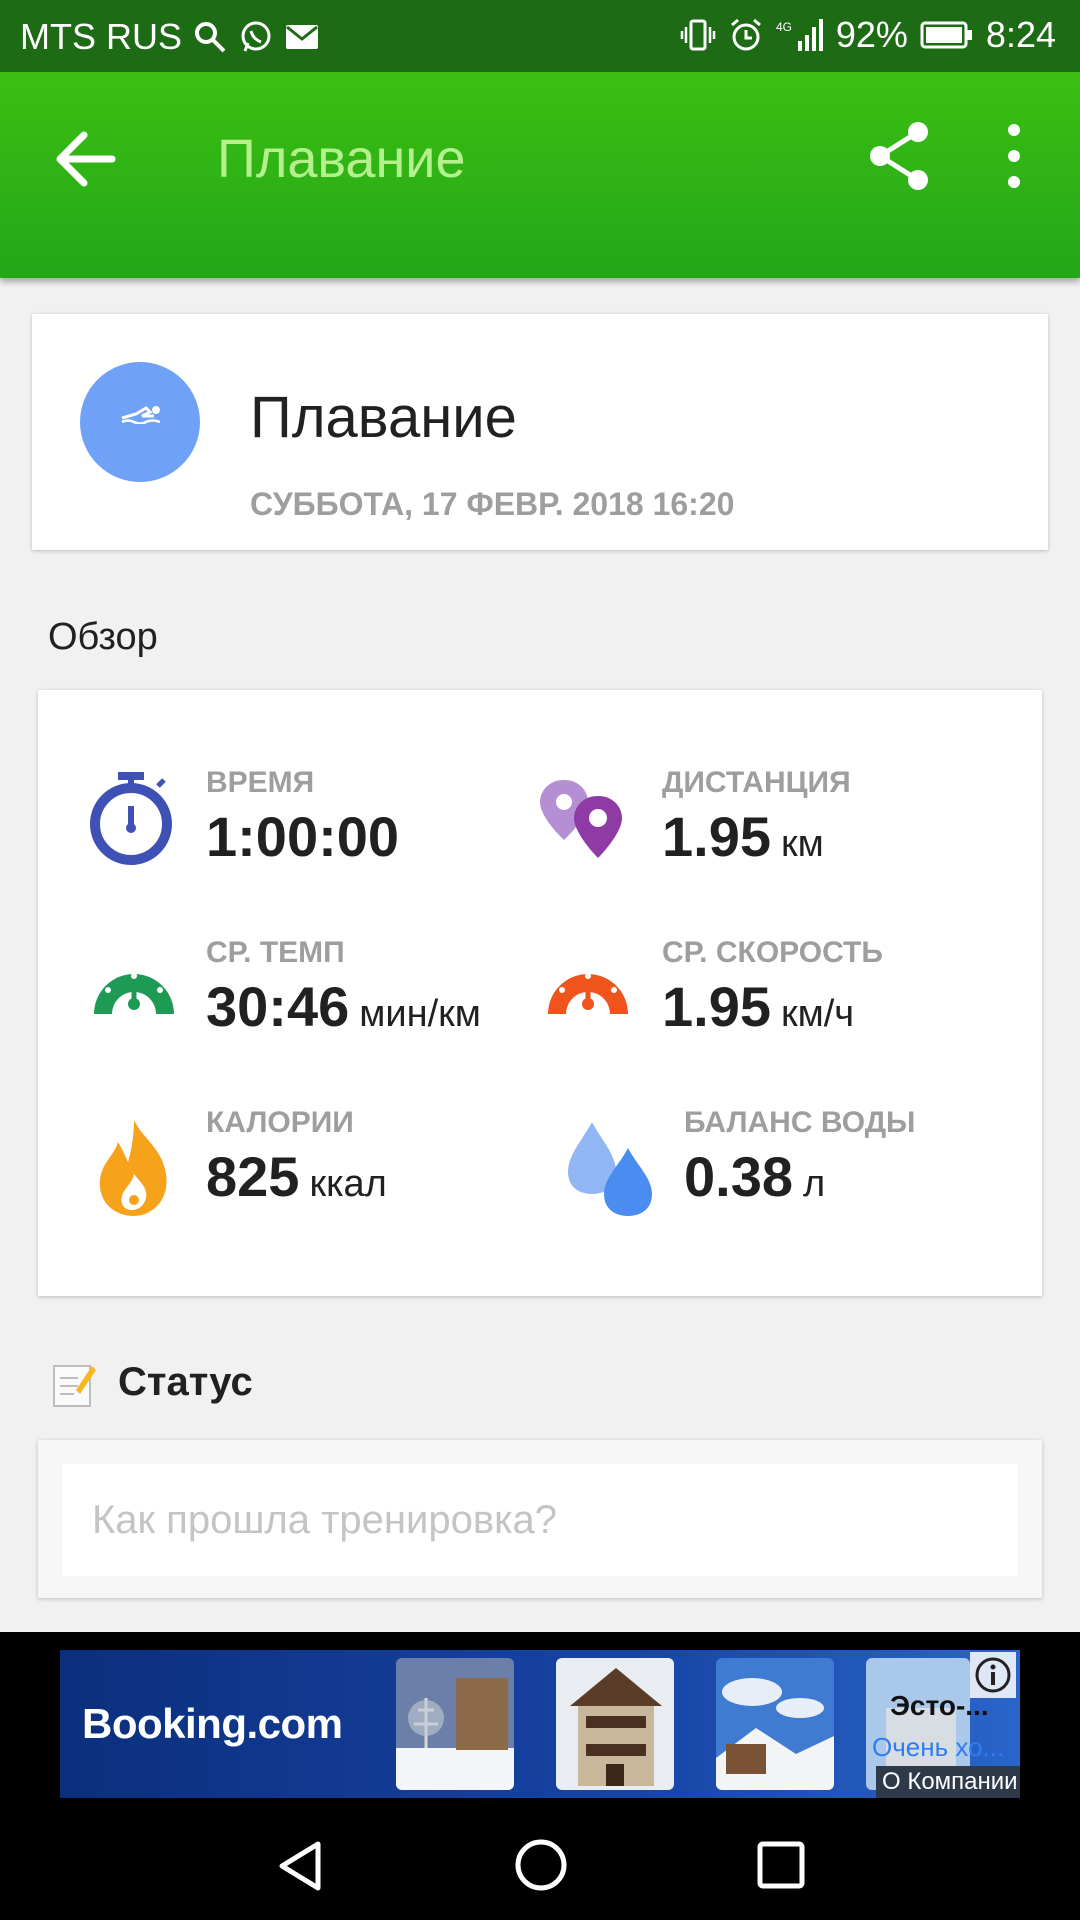 The image size is (1080, 1920). What do you see at coordinates (775, 1724) in the screenshot?
I see `ad-photo-mountains` at bounding box center [775, 1724].